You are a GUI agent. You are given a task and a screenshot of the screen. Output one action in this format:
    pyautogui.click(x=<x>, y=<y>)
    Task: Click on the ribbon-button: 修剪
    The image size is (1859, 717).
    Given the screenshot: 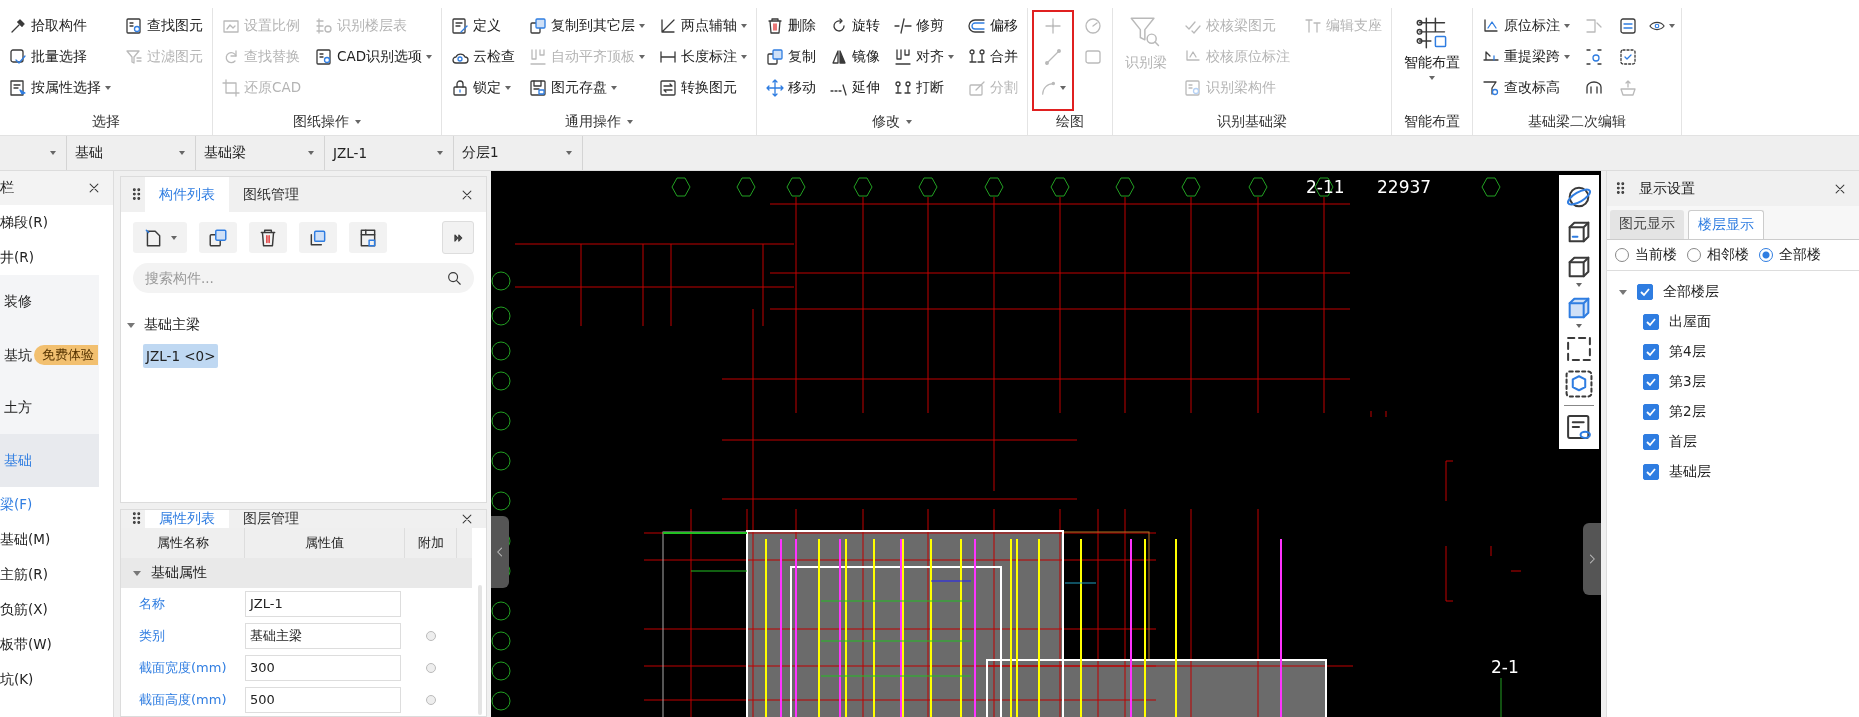 What is the action you would take?
    pyautogui.click(x=924, y=26)
    